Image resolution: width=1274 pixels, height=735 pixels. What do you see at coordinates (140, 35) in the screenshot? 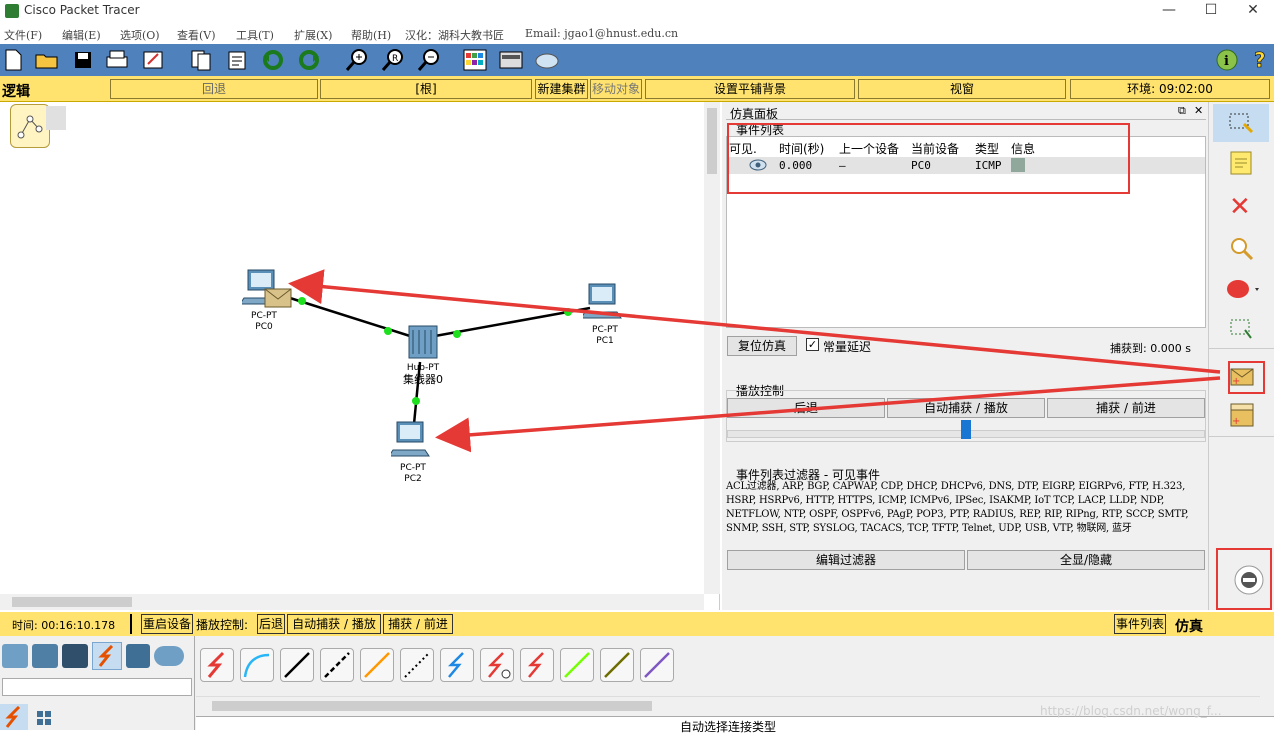
I see `menu-options: 选项(O)` at bounding box center [140, 35].